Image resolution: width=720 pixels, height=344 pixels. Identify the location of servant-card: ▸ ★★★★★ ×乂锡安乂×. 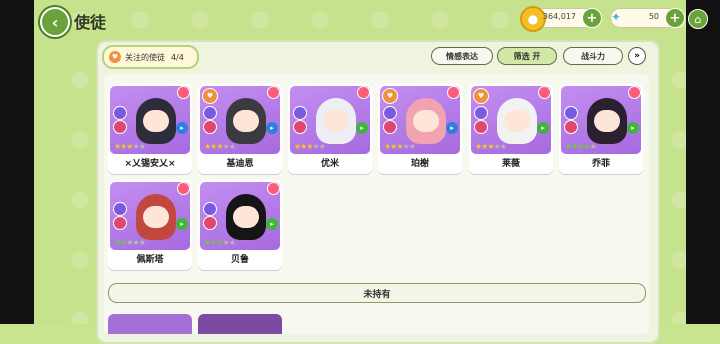
(150, 129).